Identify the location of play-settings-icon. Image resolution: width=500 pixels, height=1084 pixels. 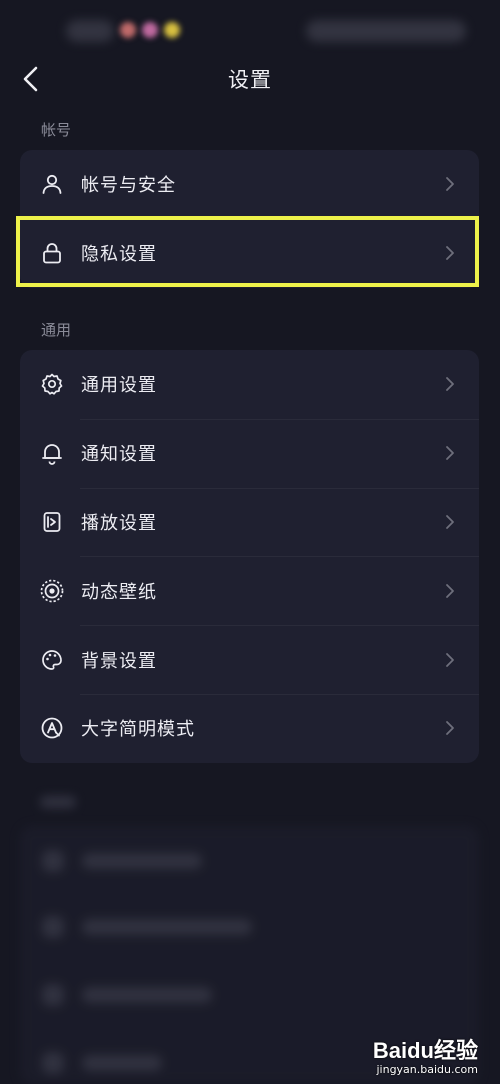
(52, 522).